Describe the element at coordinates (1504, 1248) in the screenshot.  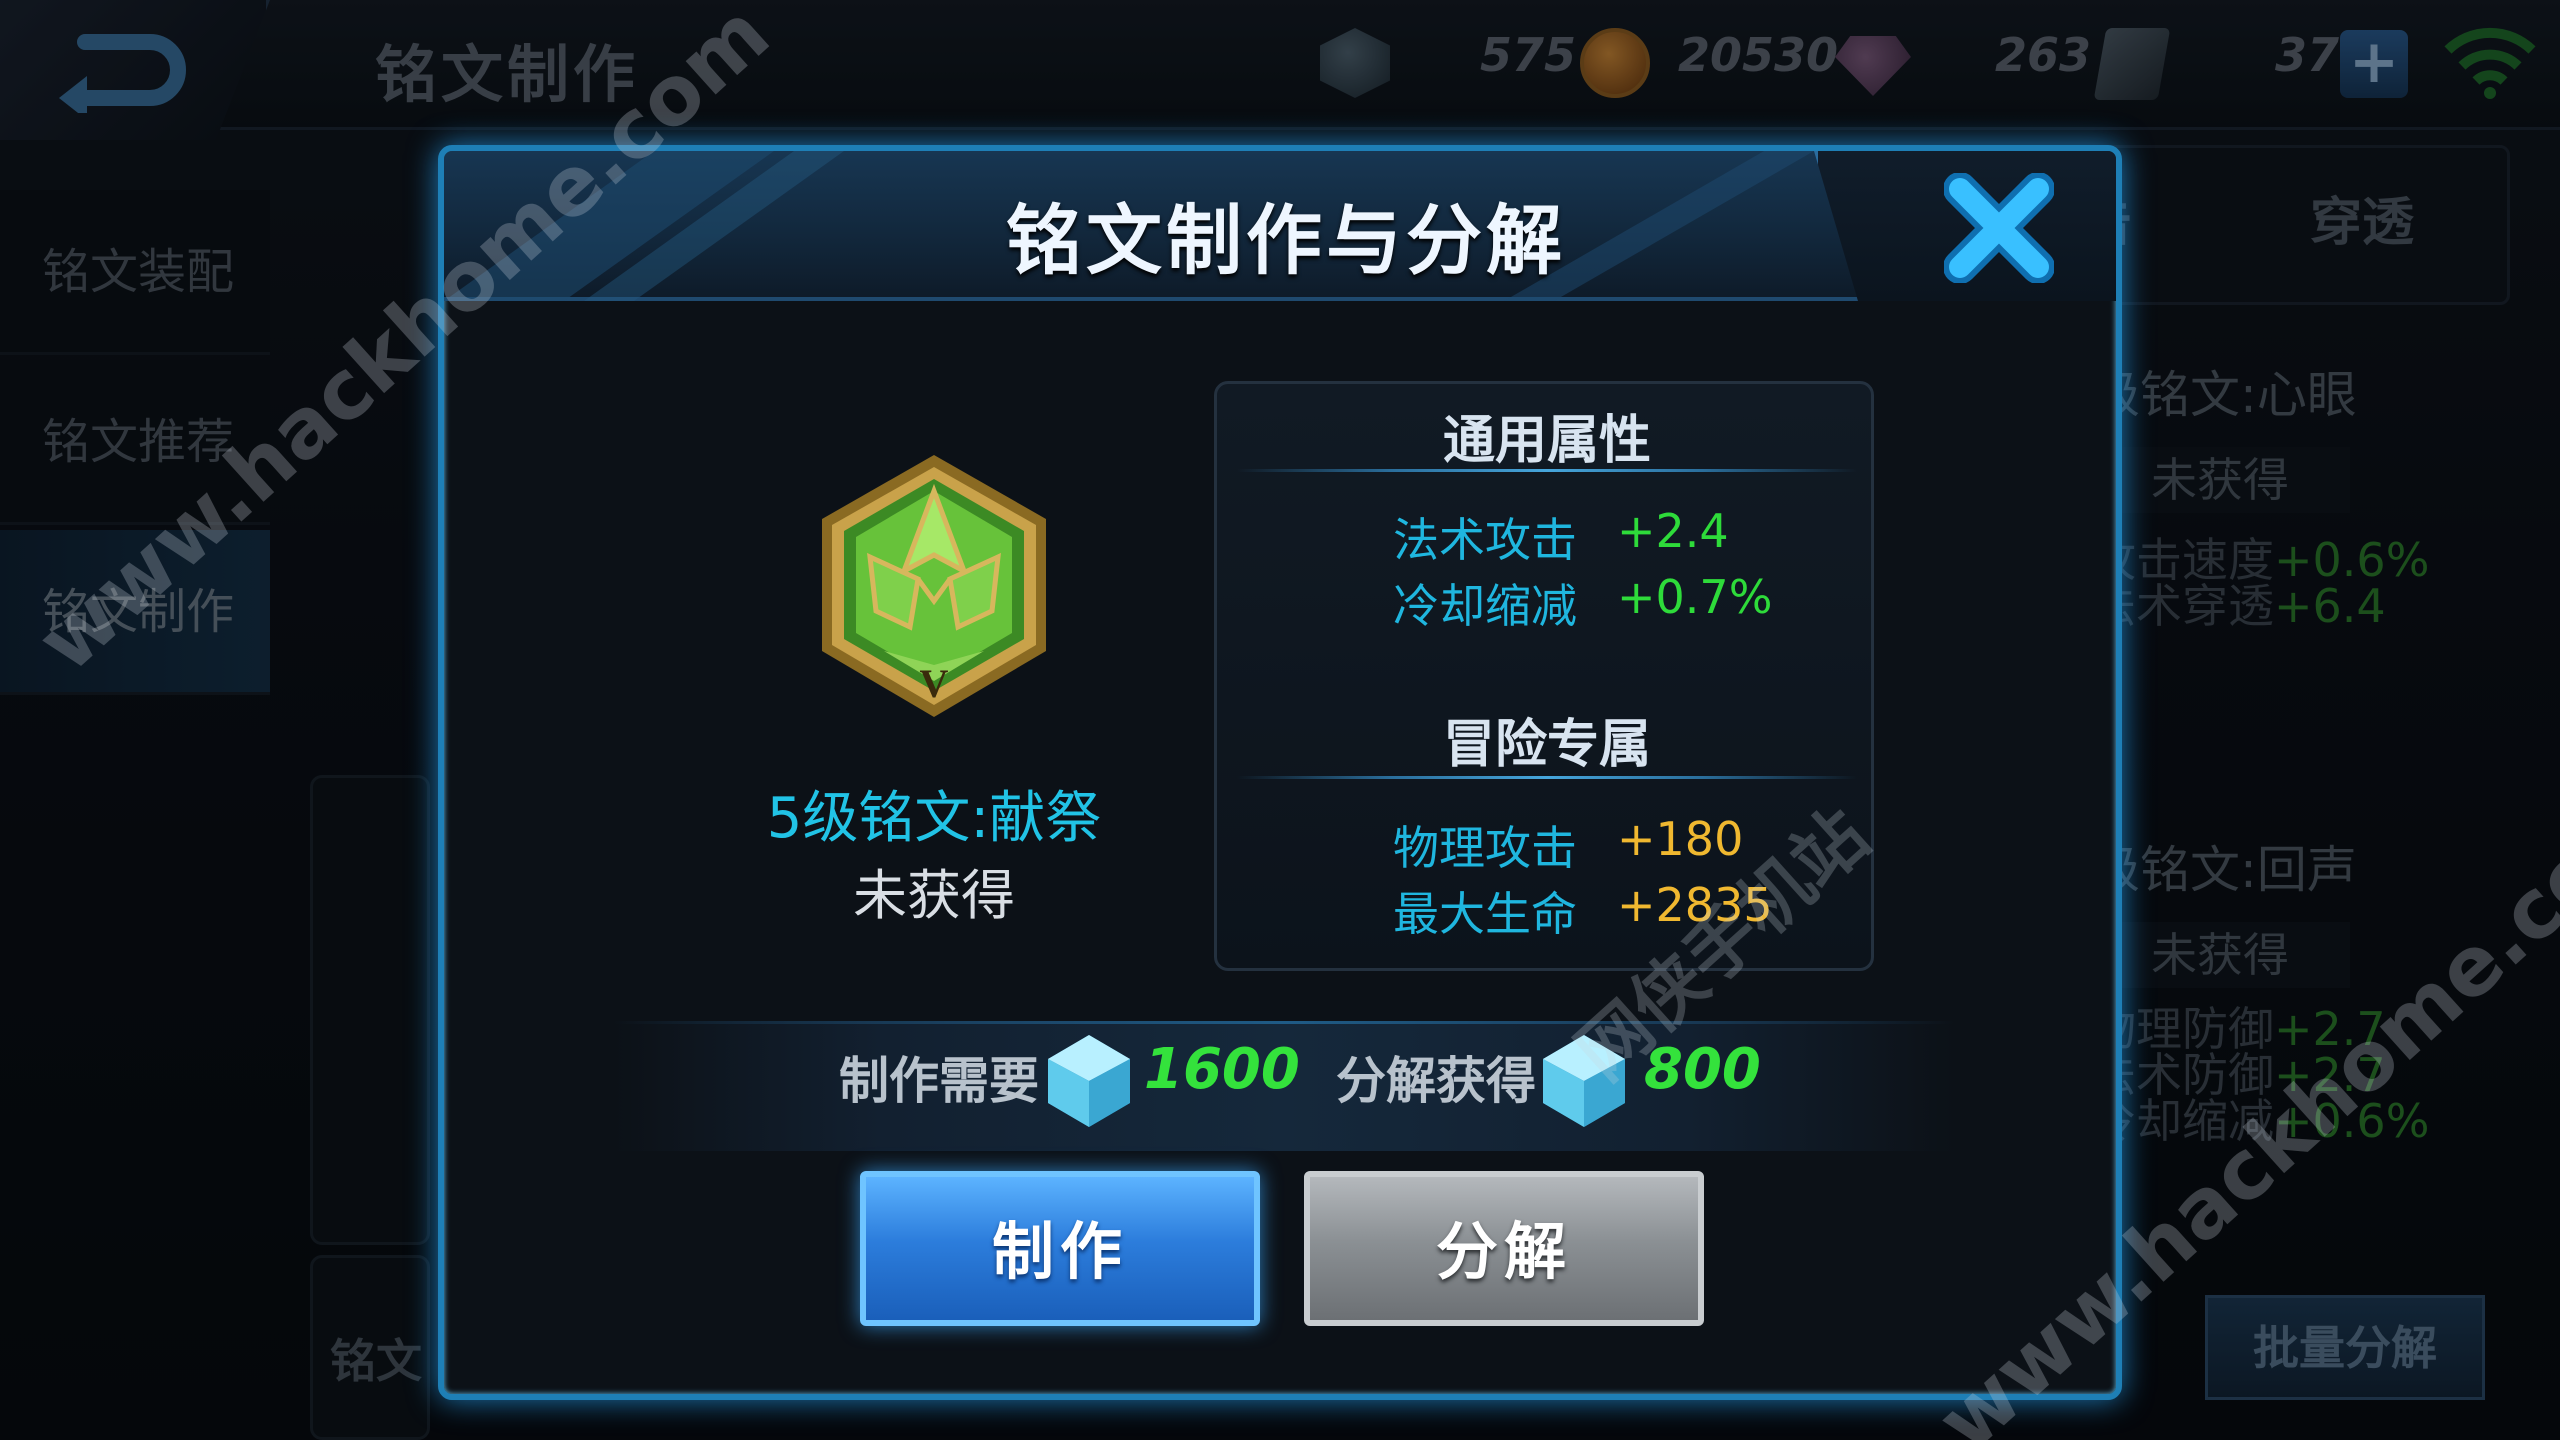
I see `decompose-button: 分解` at that location.